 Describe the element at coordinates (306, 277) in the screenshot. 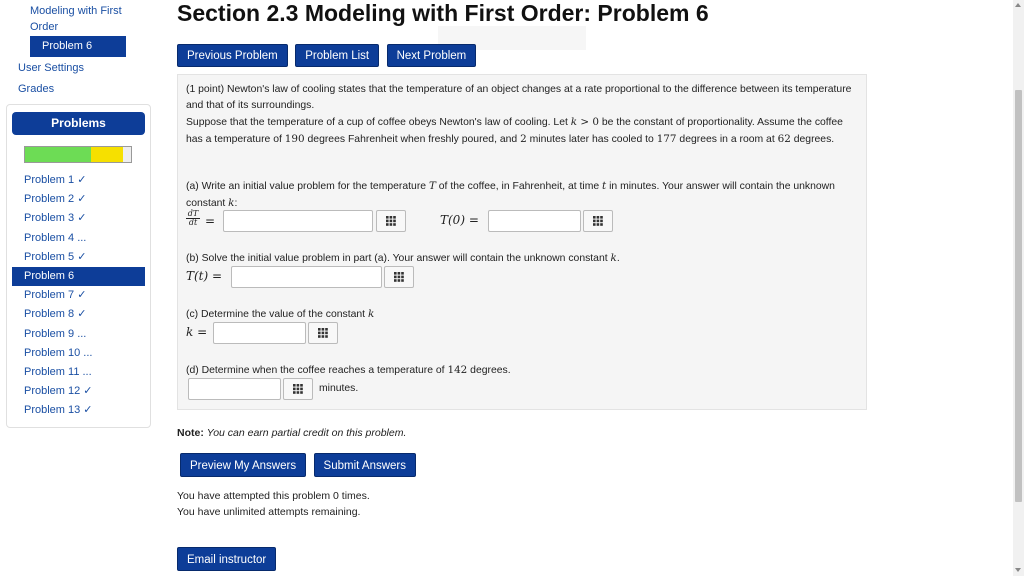

I see `answer-b-input` at that location.